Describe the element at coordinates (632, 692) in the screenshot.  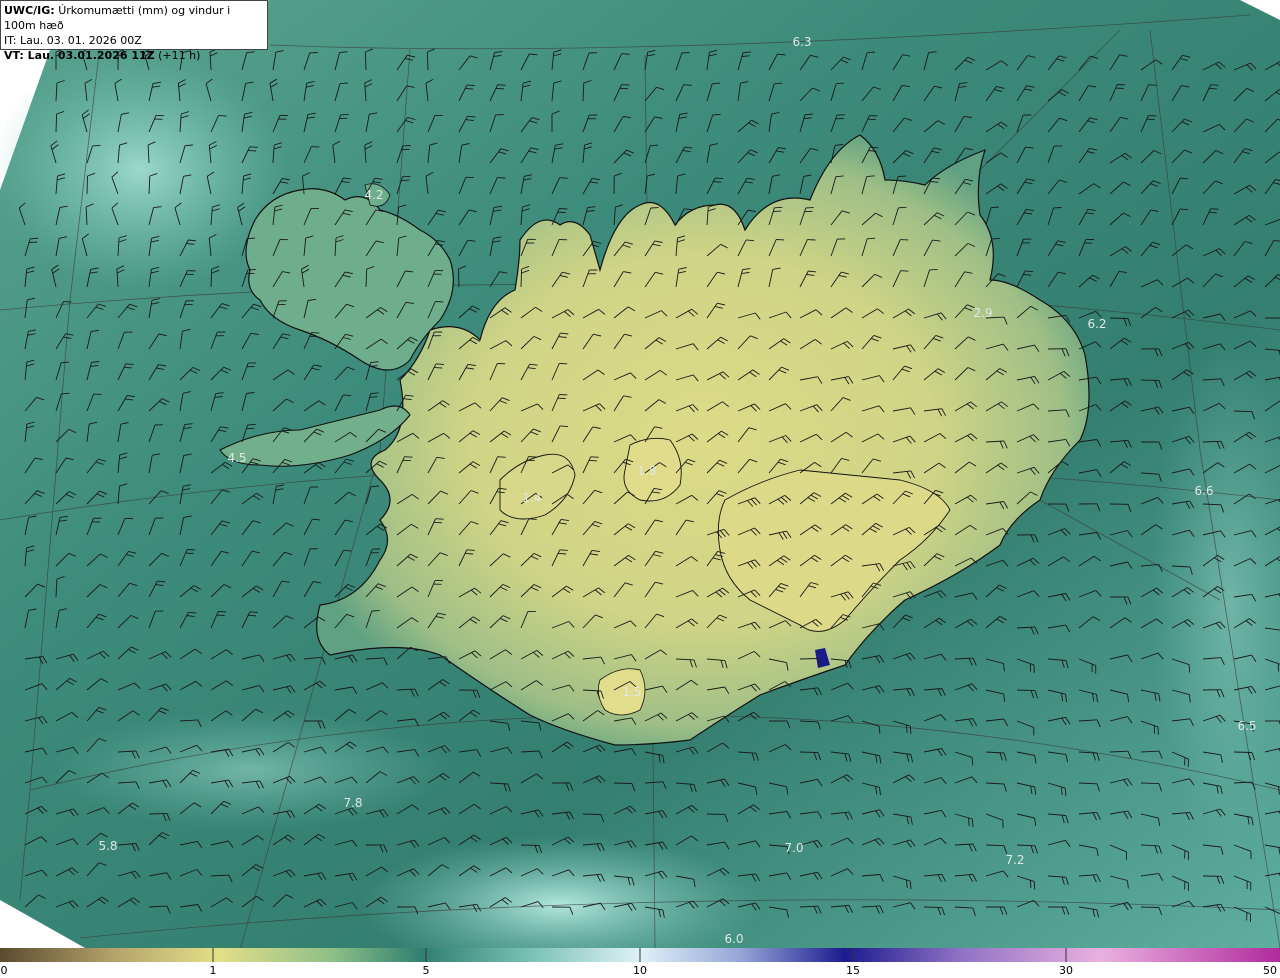
I see `map-label-1-5: 1.5` at that location.